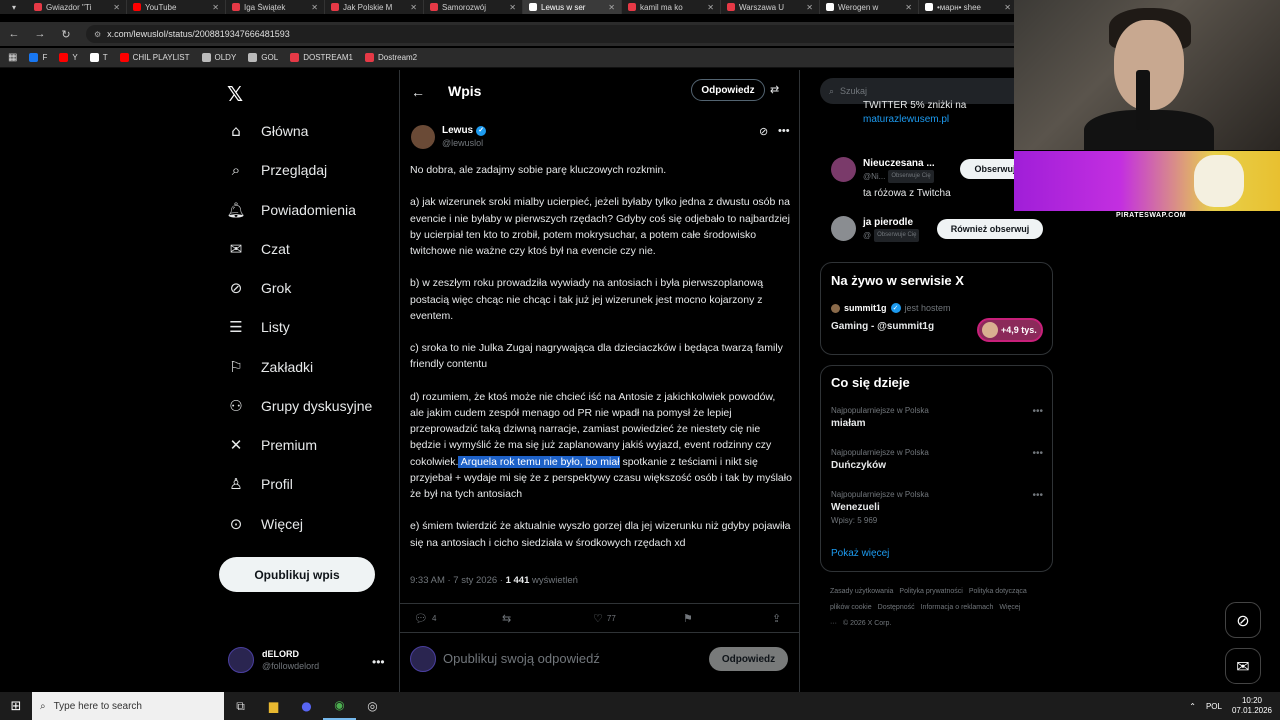 The width and height of the screenshot is (1280, 720). What do you see at coordinates (728, 90) in the screenshot?
I see `reply-header-button: Odpowiedz` at bounding box center [728, 90].